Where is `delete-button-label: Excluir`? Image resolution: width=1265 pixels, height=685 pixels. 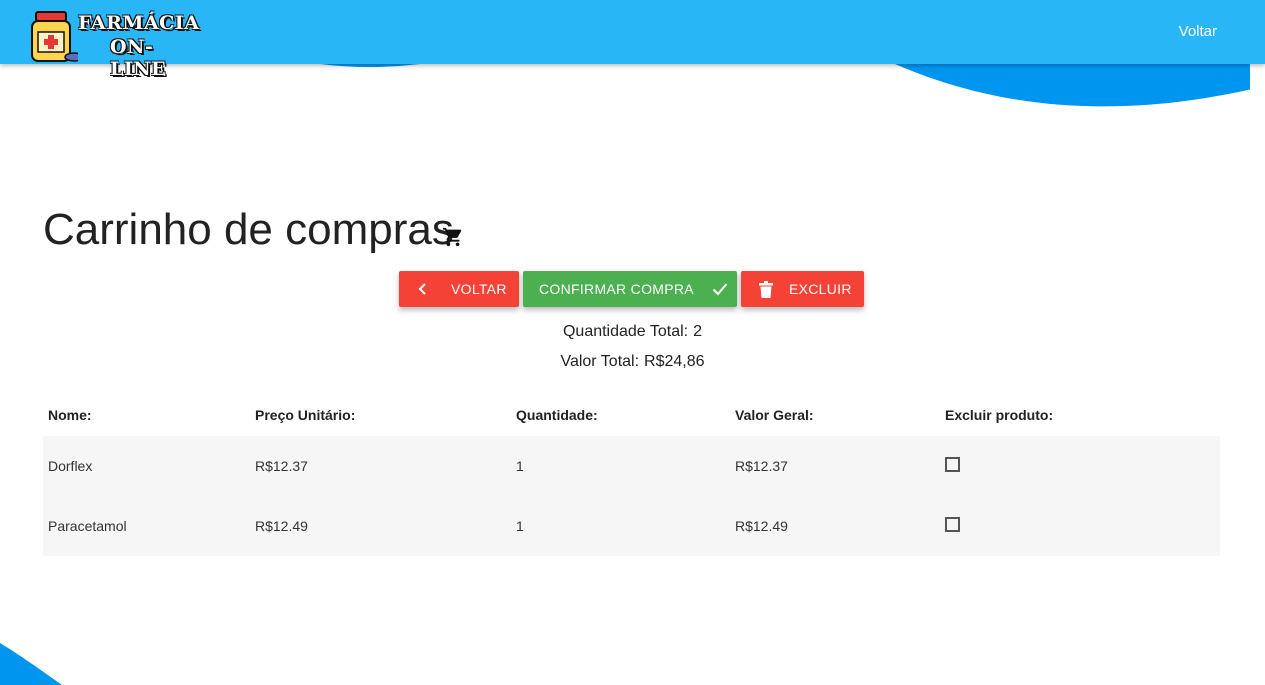
delete-button-label: Excluir is located at coordinates (820, 289).